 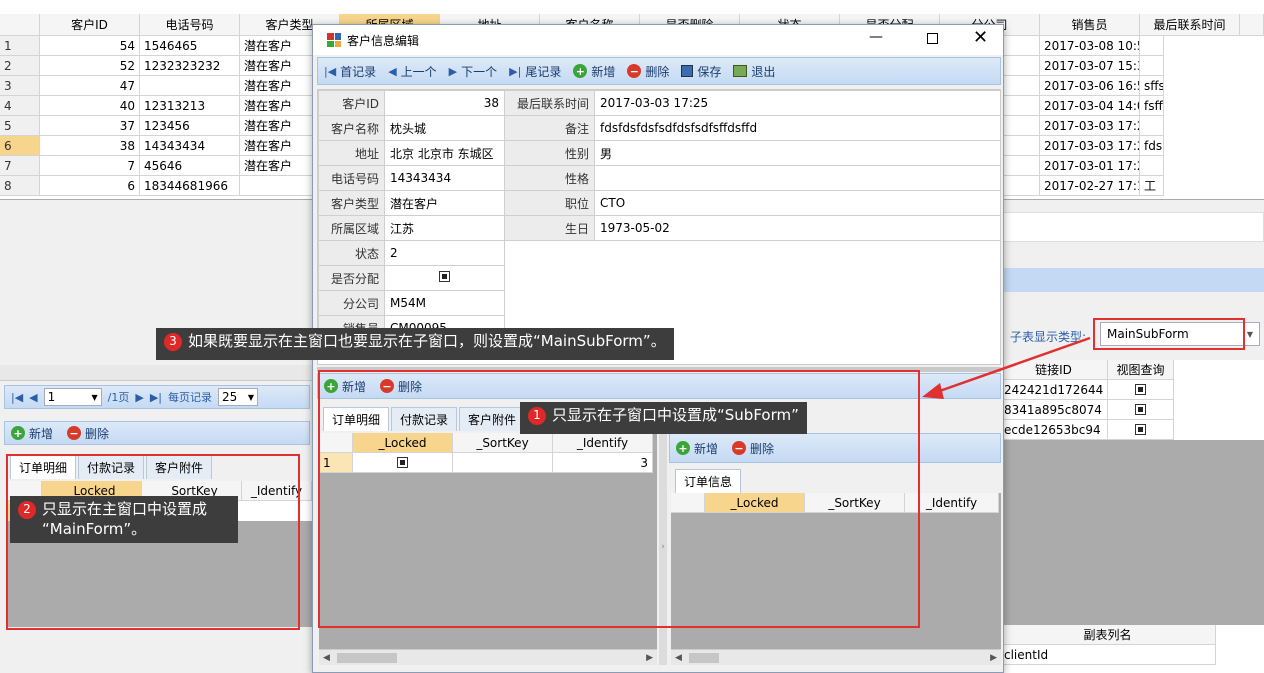 What do you see at coordinates (537, 416) in the screenshot?
I see `callout-number: 1` at bounding box center [537, 416].